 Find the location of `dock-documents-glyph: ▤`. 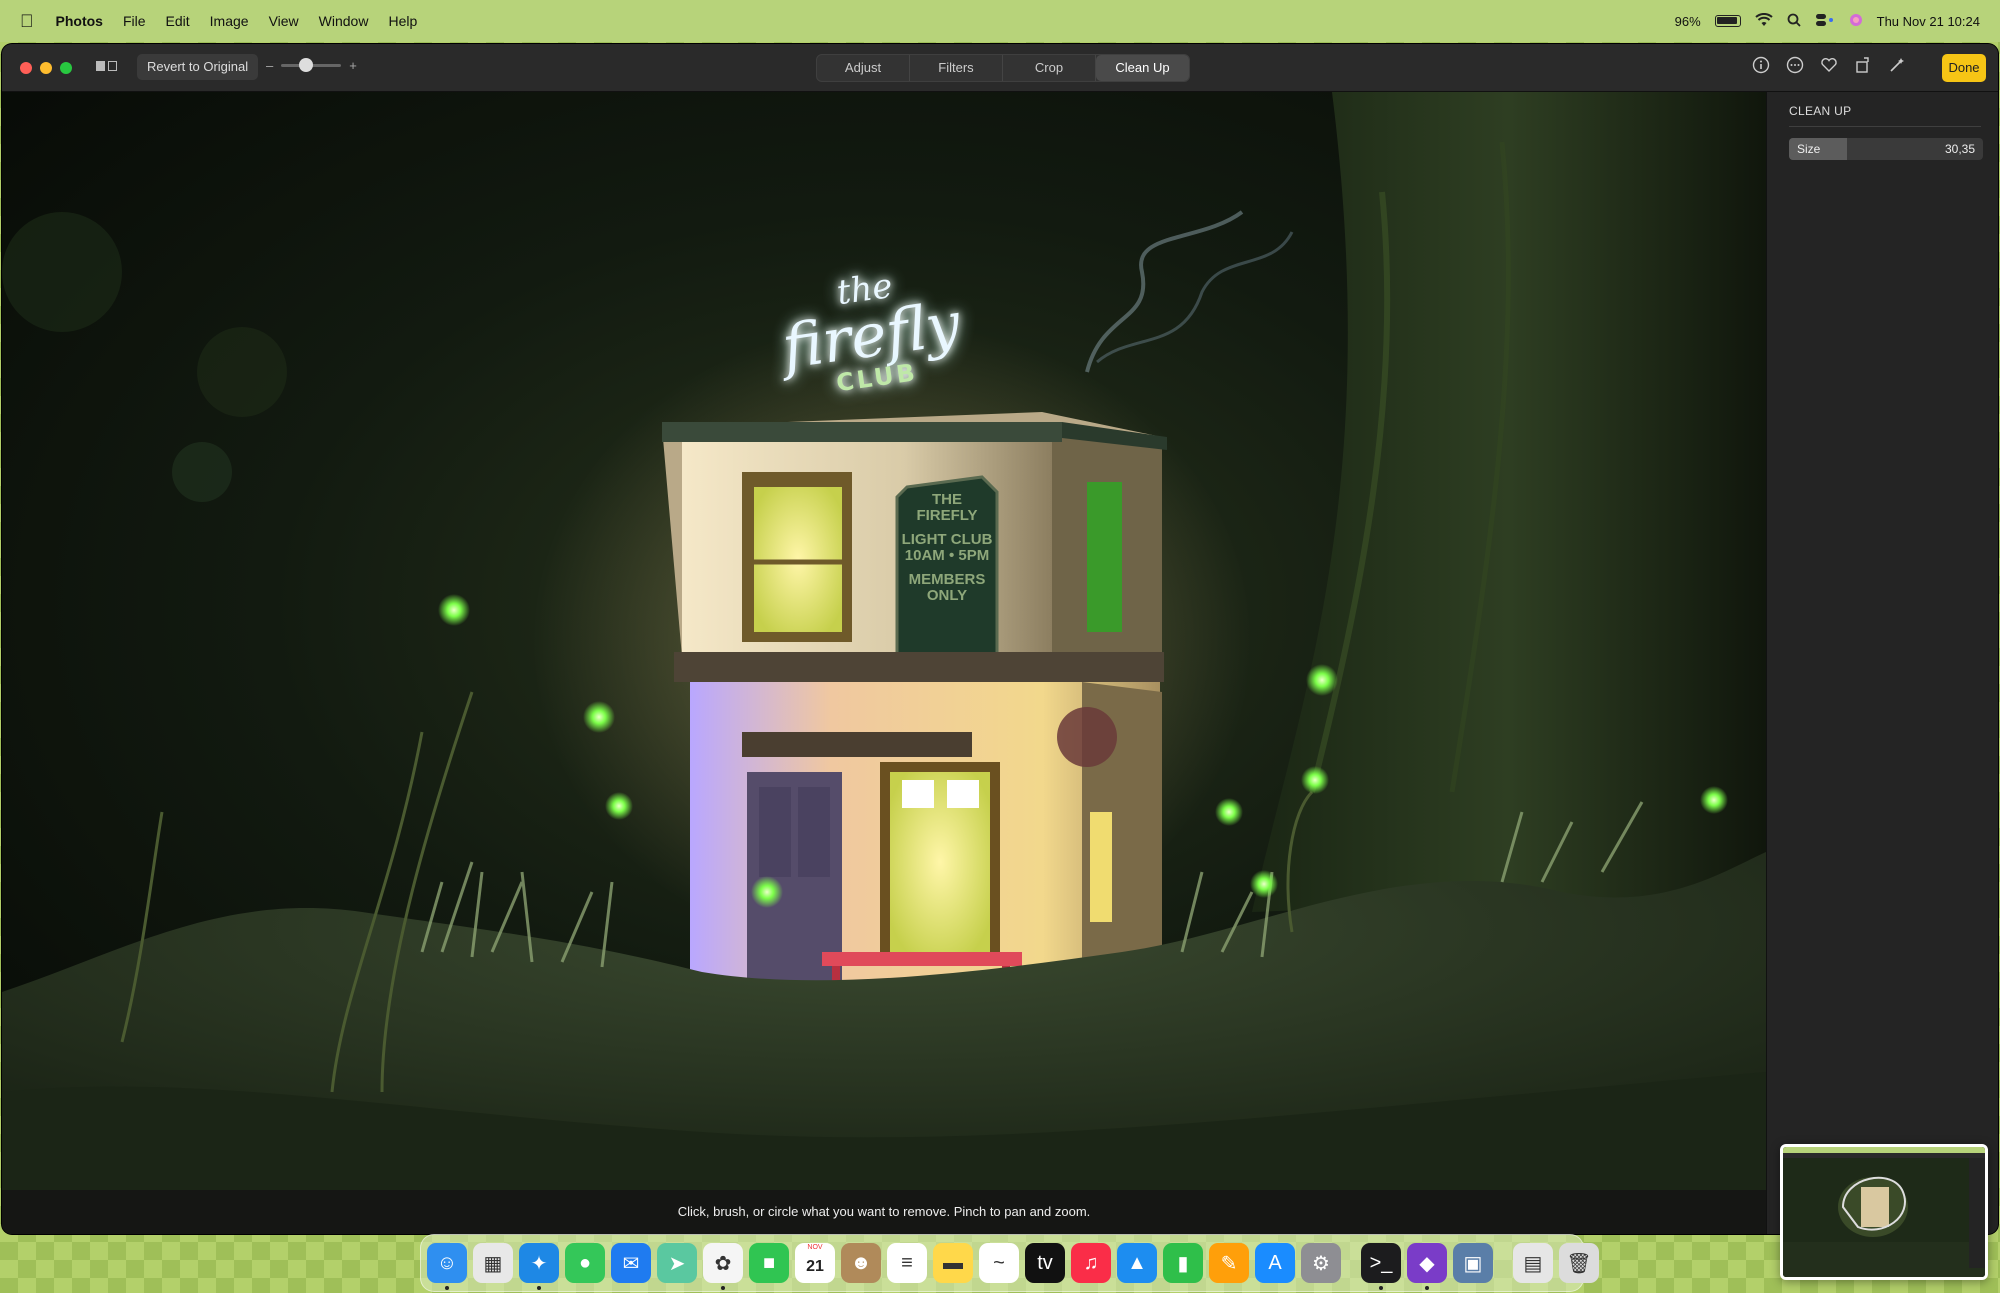

dock-documents-glyph: ▤ is located at coordinates (1533, 1263).